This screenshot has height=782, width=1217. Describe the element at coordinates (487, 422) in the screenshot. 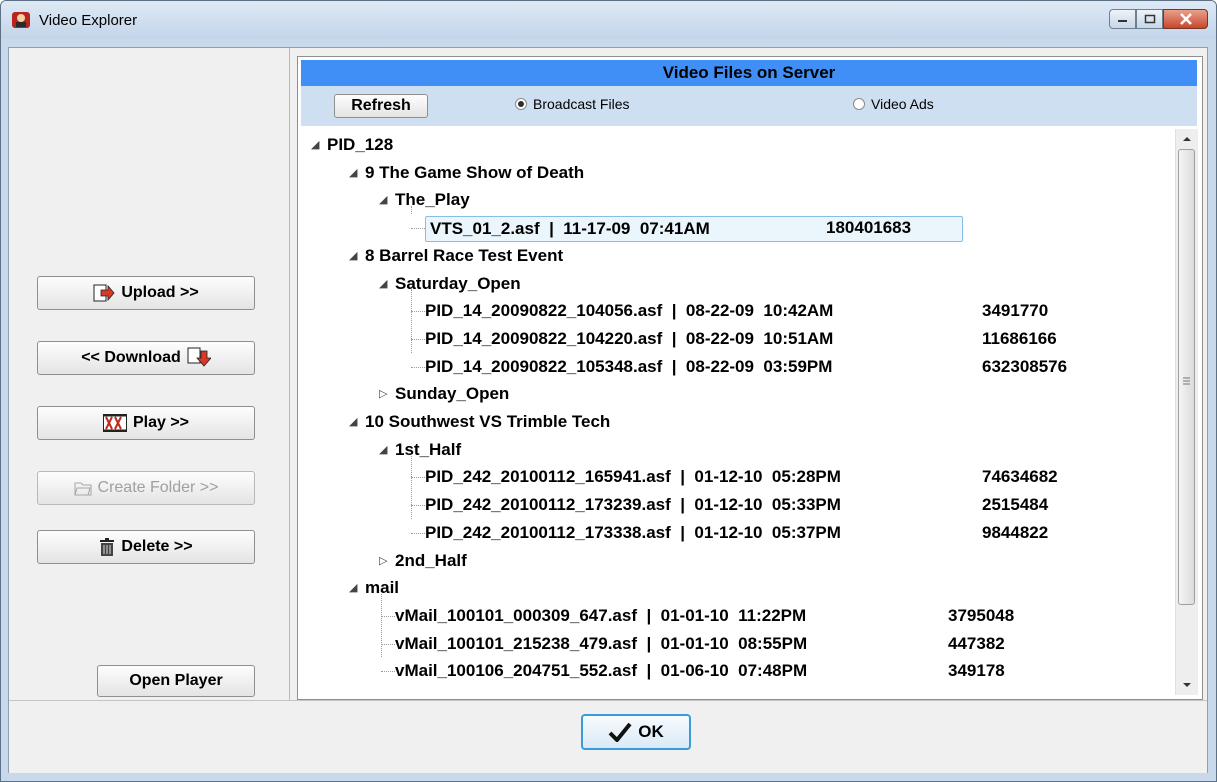

I see `tree-folder-node: 10 Southwest VS Trimble Tech` at that location.